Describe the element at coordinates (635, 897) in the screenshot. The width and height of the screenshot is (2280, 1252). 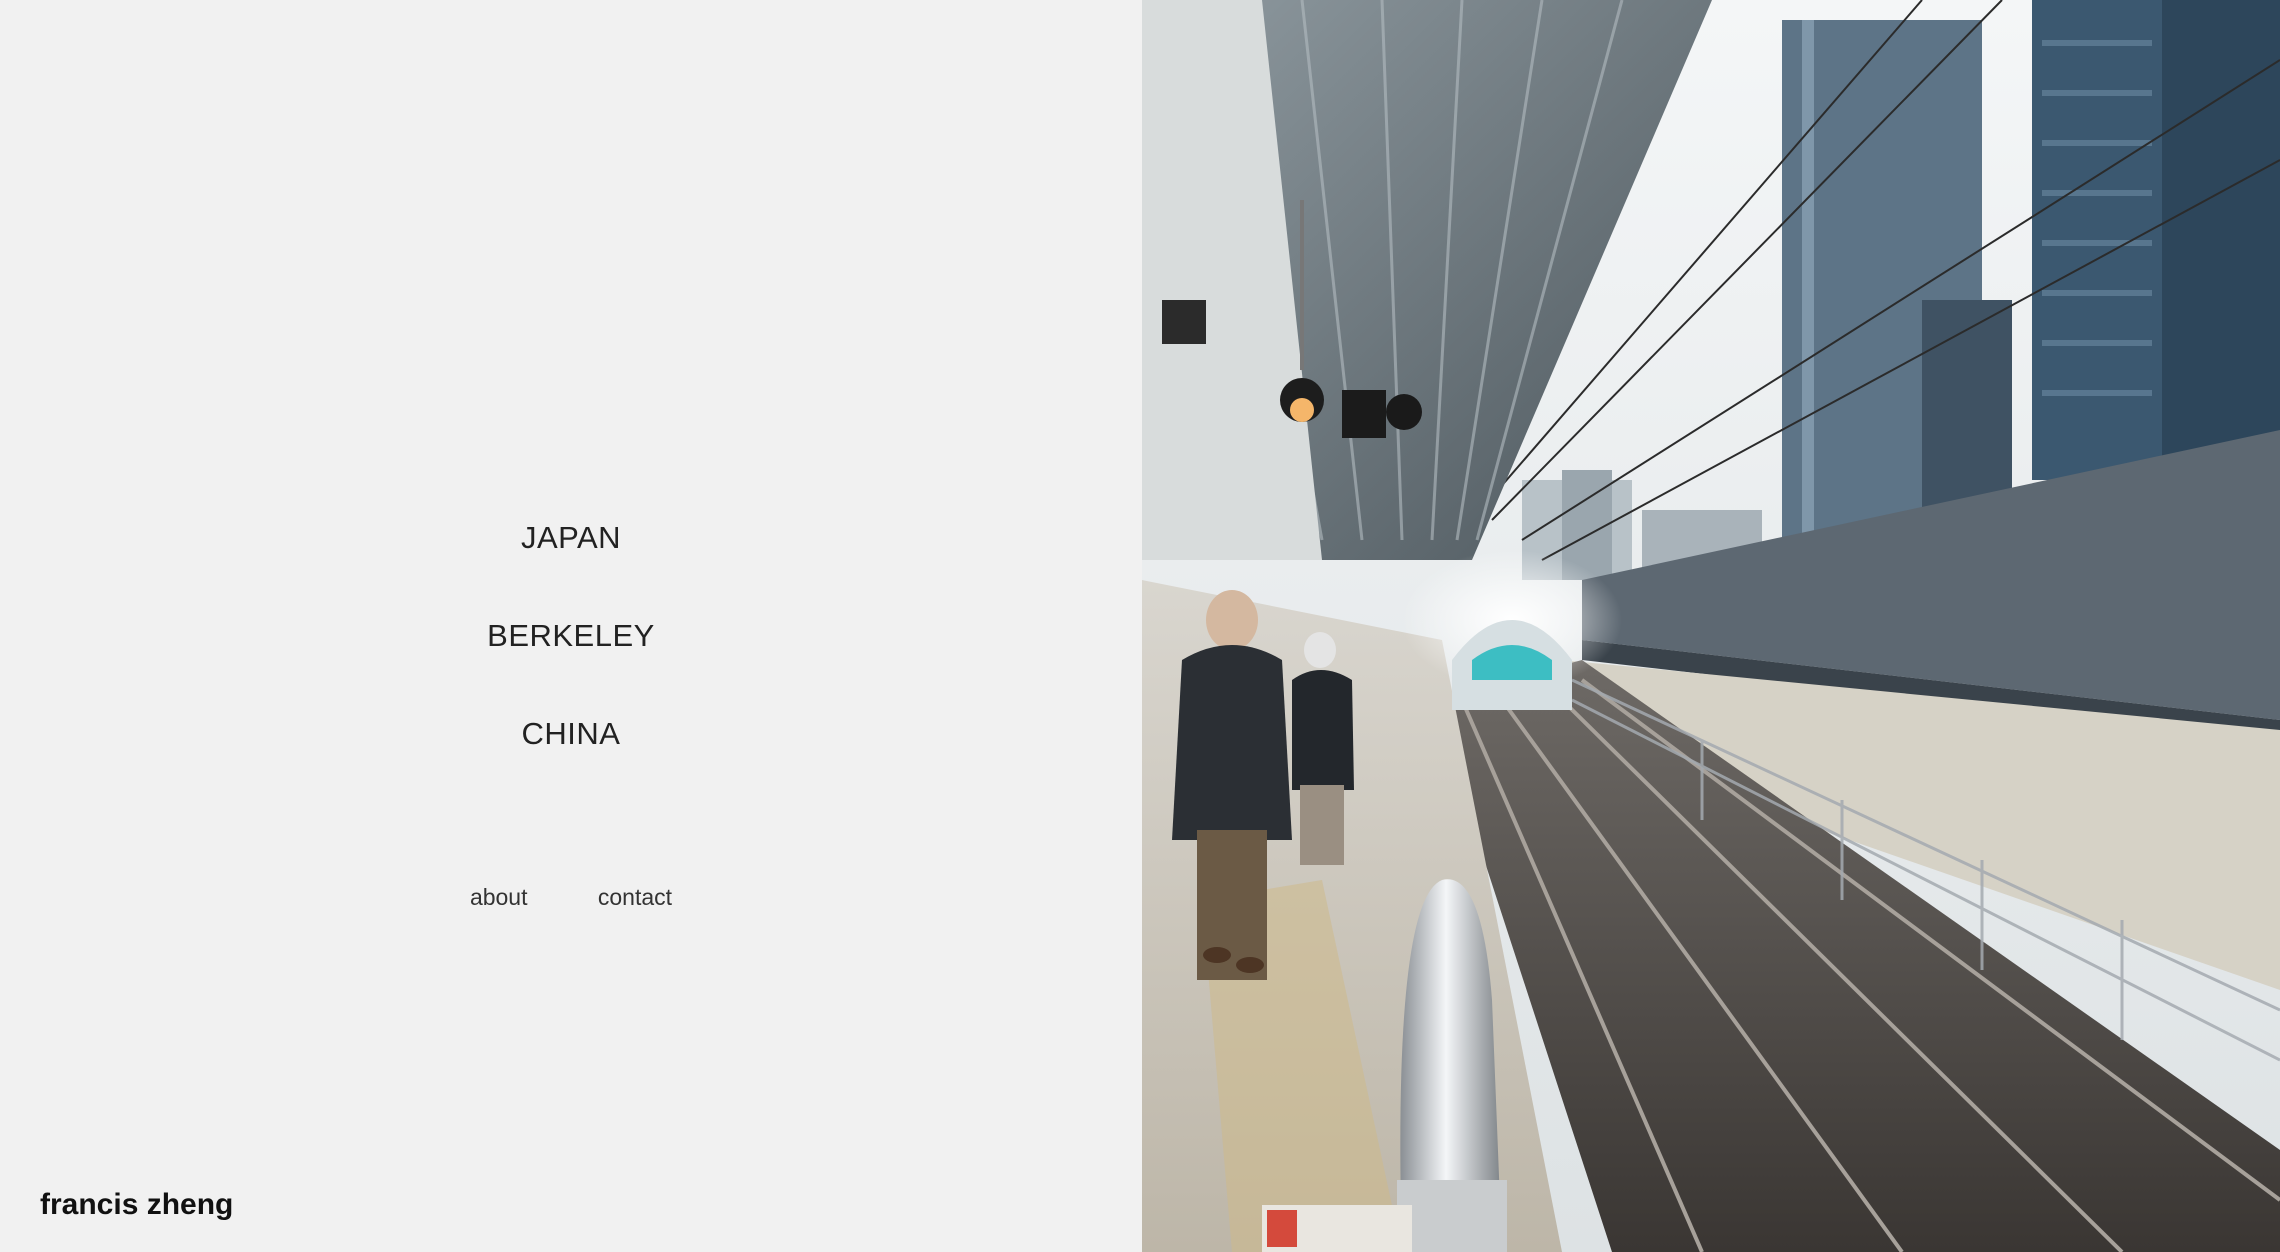
I see `contact-link: contact` at that location.